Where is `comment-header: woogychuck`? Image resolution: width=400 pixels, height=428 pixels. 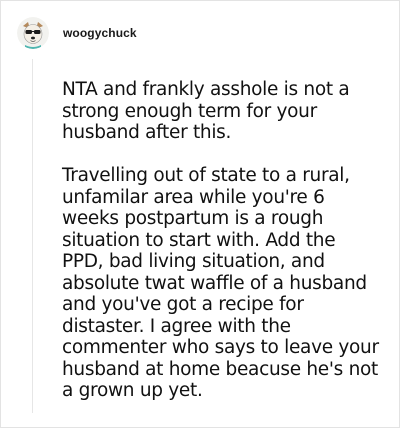 comment-header: woogychuck is located at coordinates (77, 33).